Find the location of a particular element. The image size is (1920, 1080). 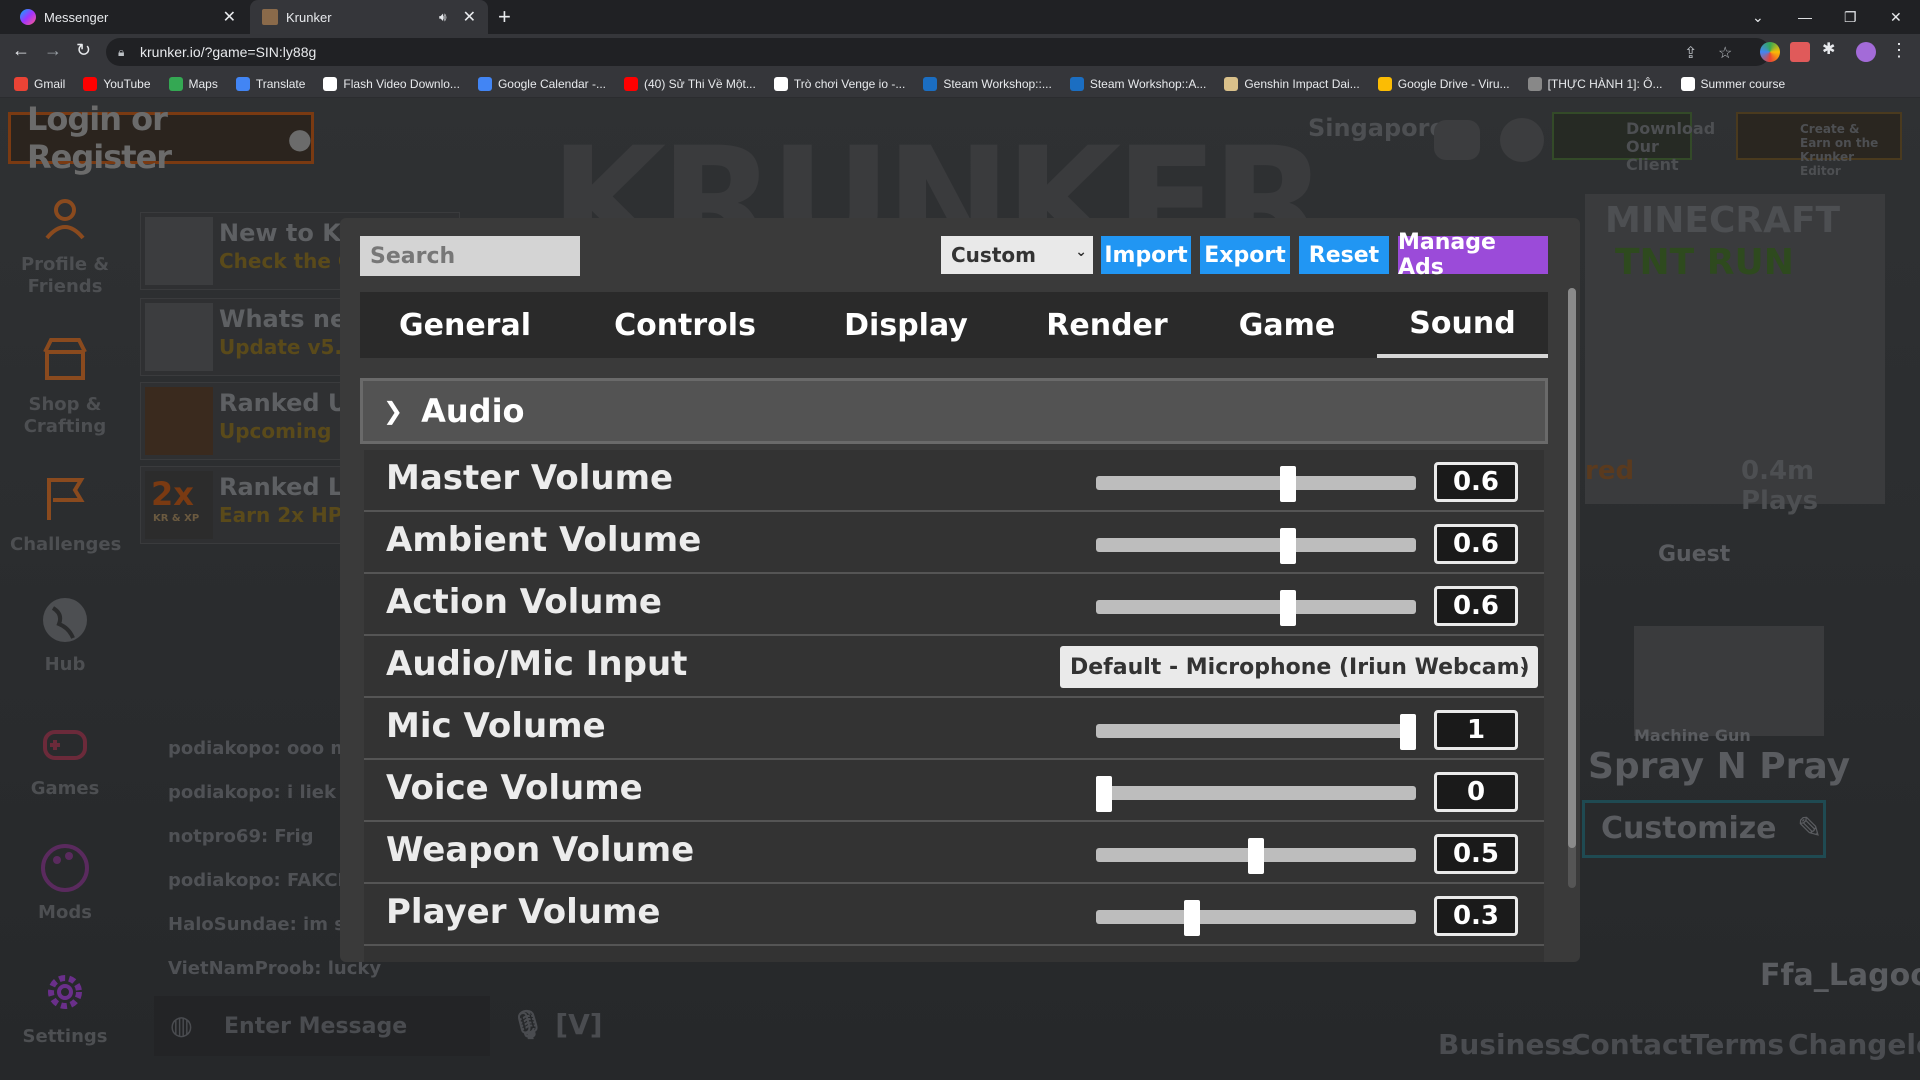

bookmark-item: Gmail is located at coordinates (39, 83).